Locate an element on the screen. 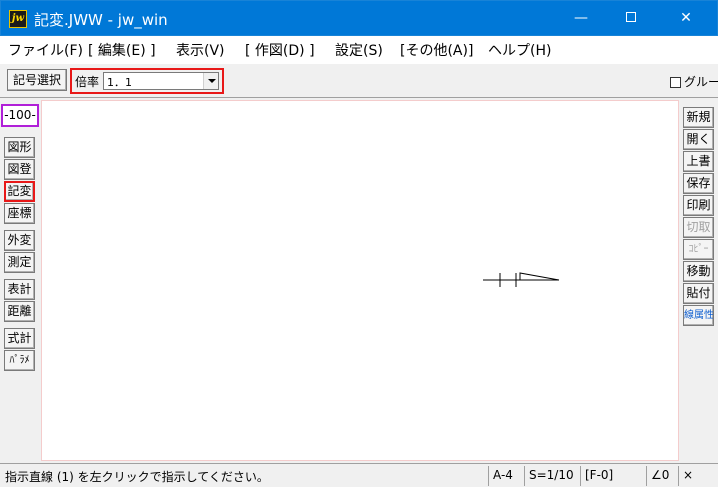  chevron-down-icon is located at coordinates (210, 81).